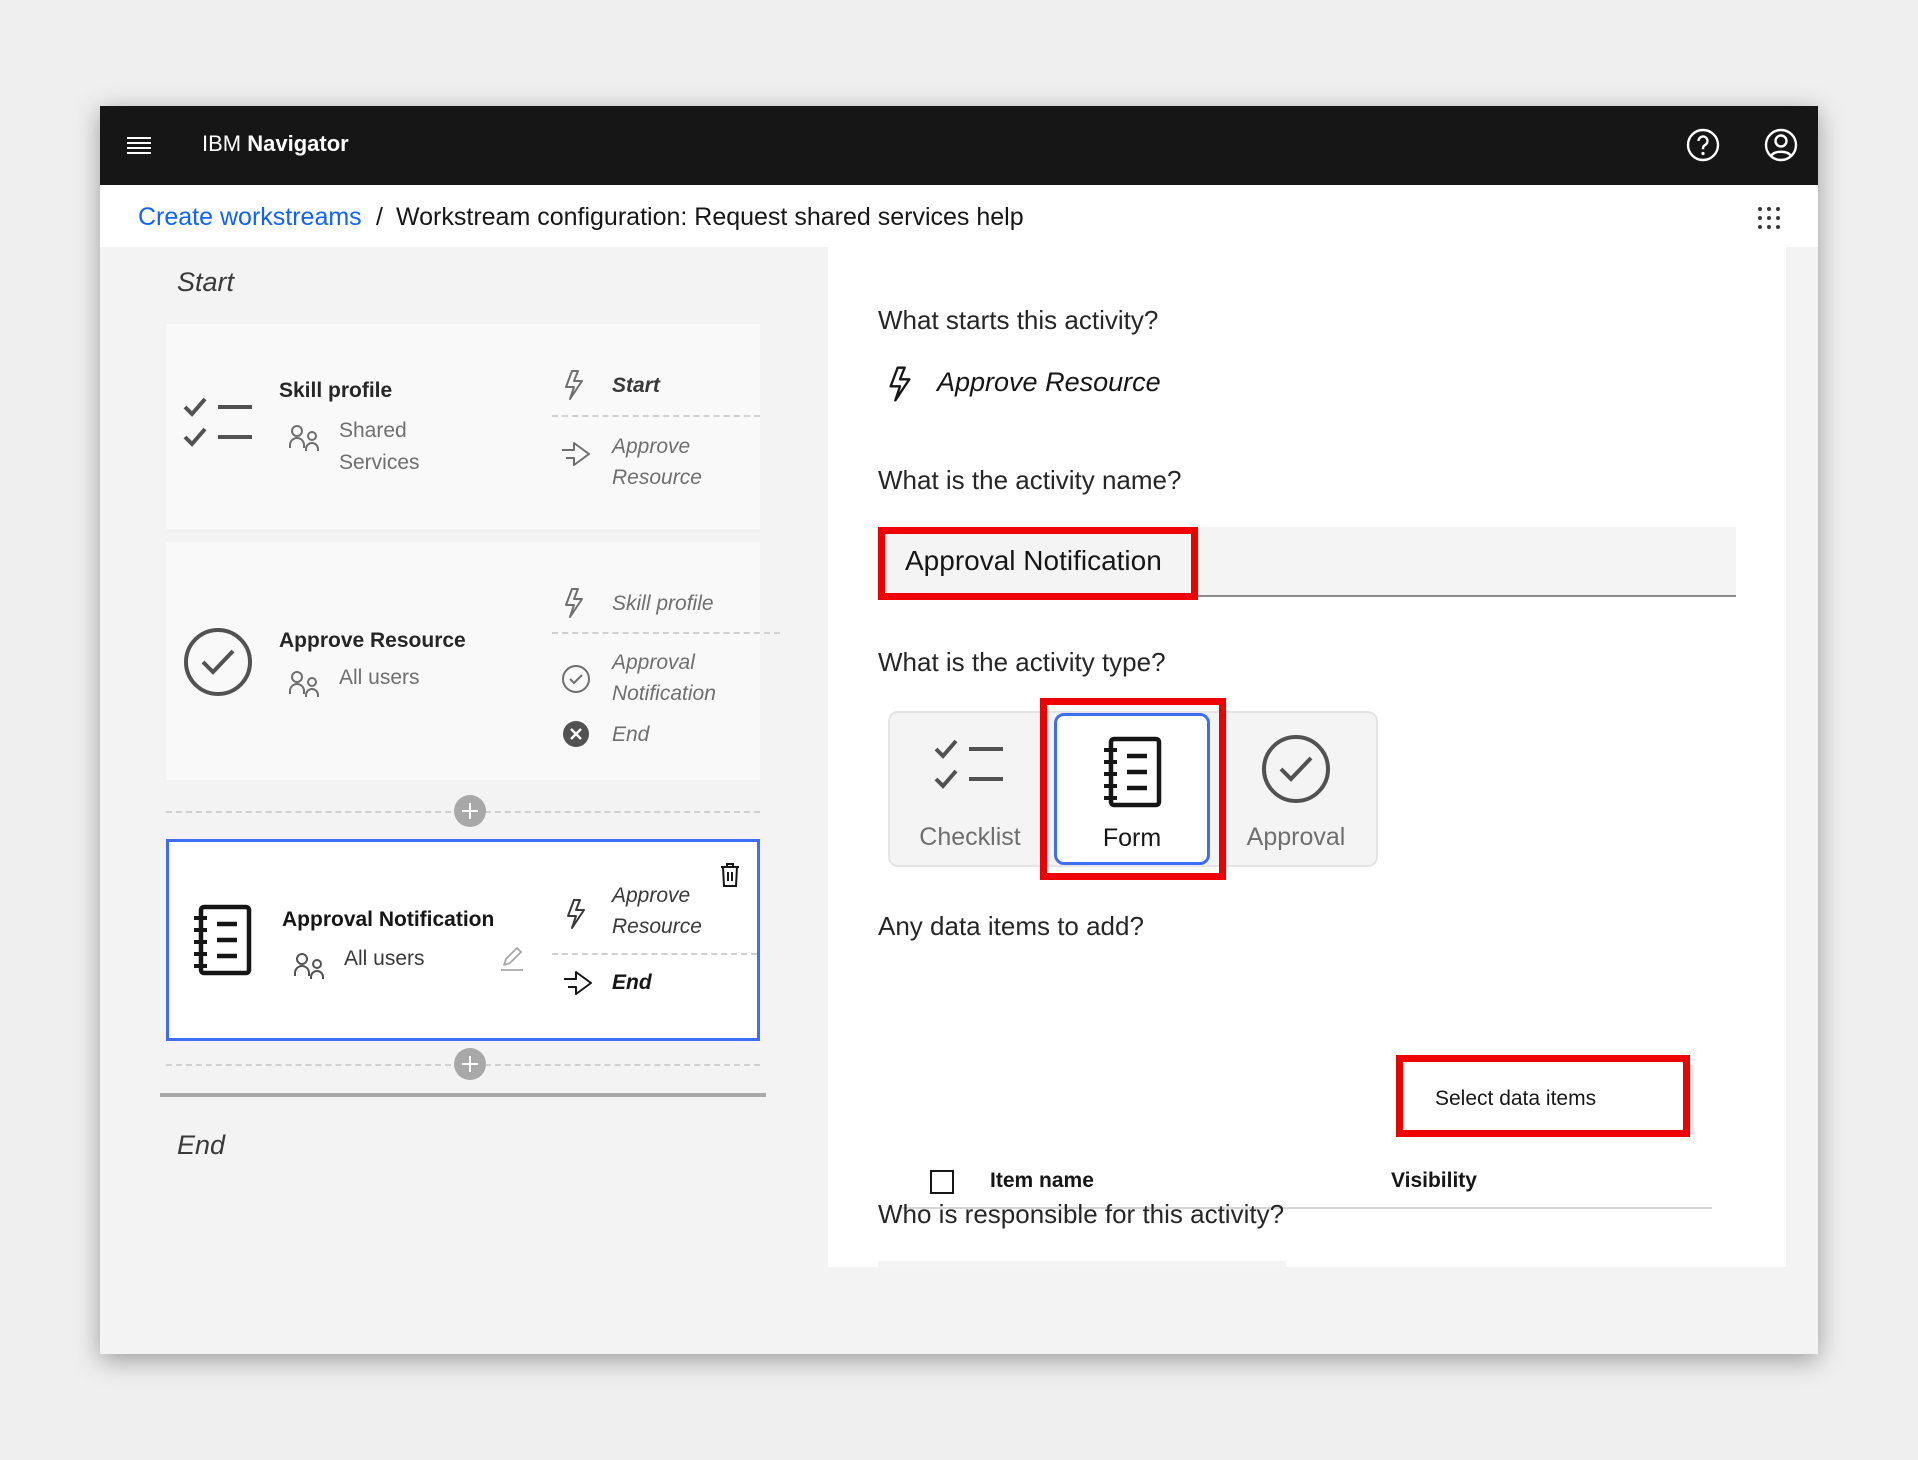 The image size is (1918, 1460). I want to click on question-name: What is the activity name?, so click(1030, 480).